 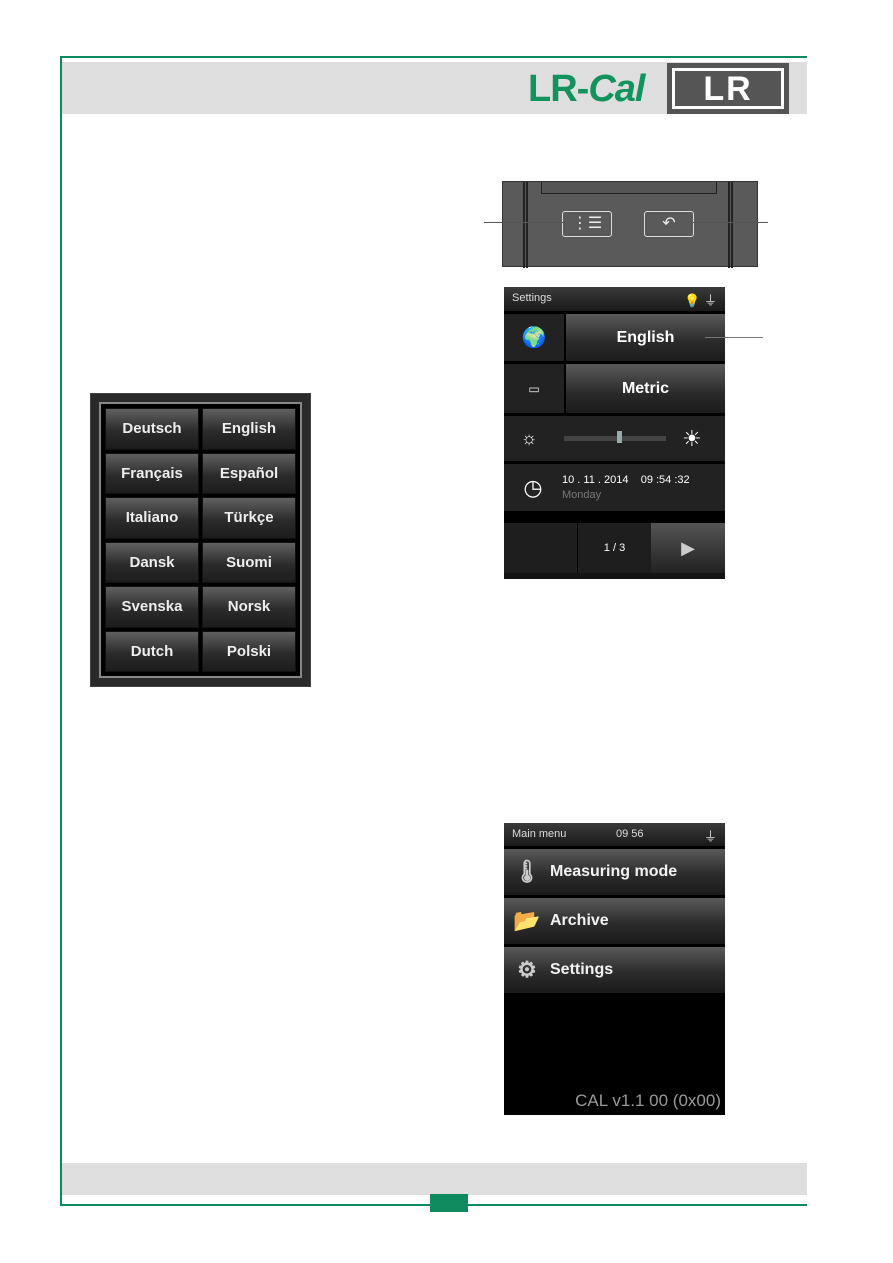 I want to click on brightness-slider, so click(x=615, y=437).